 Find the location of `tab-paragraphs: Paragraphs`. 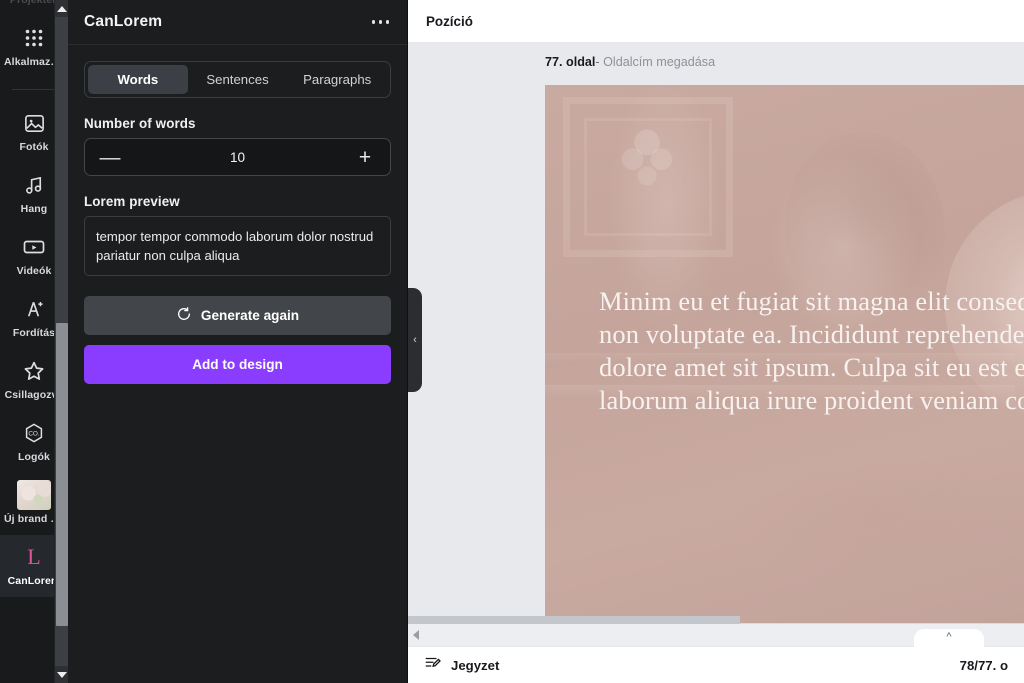

tab-paragraphs: Paragraphs is located at coordinates (337, 79).